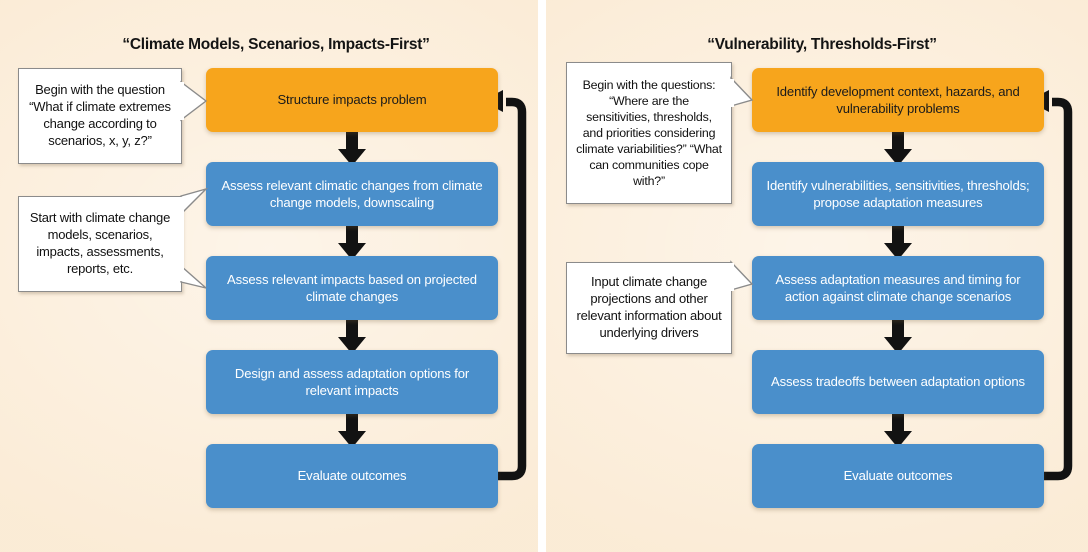 The width and height of the screenshot is (1088, 552). Describe the element at coordinates (193, 276) in the screenshot. I see `callout-tail-icon-2b` at that location.